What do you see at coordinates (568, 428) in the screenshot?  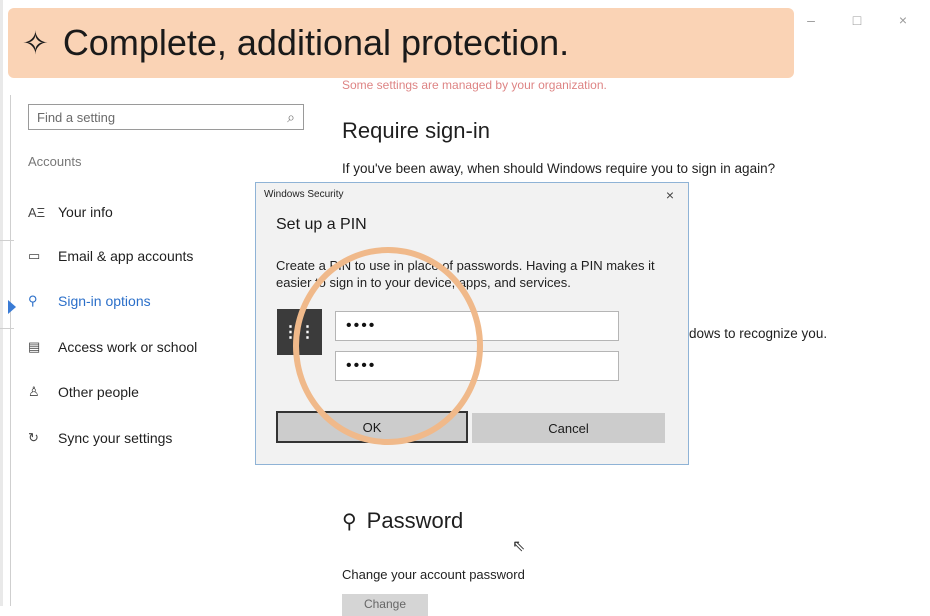 I see `cancel-button: Cancel` at bounding box center [568, 428].